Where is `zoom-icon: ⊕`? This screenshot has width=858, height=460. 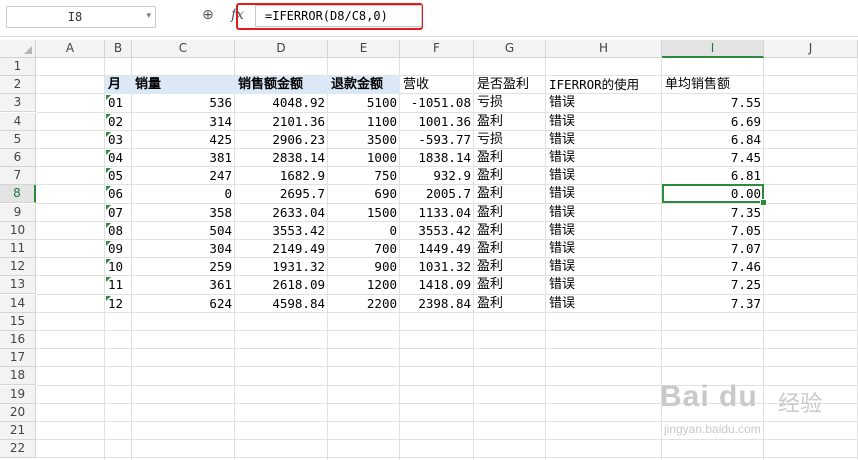
zoom-icon: ⊕ is located at coordinates (208, 15).